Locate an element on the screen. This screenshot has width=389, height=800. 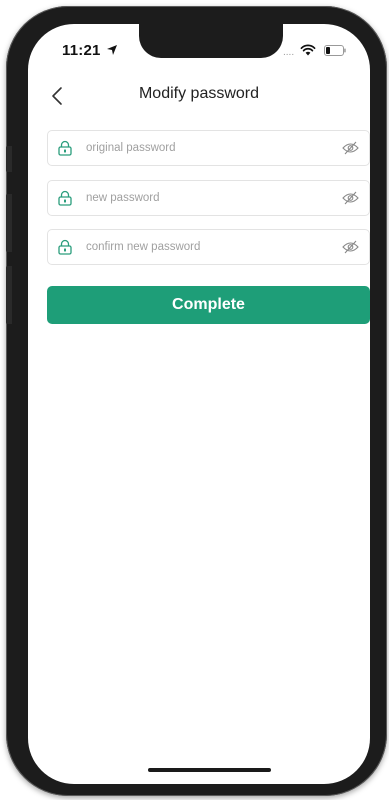
new-password-field is located at coordinates (208, 198).